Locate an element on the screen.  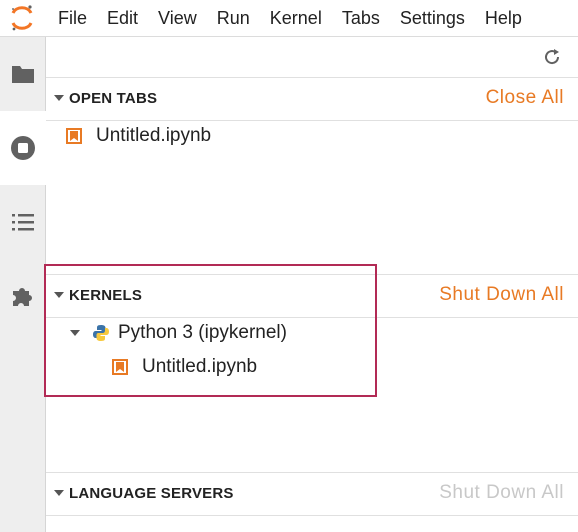
folder-icon is located at coordinates (22, 74).